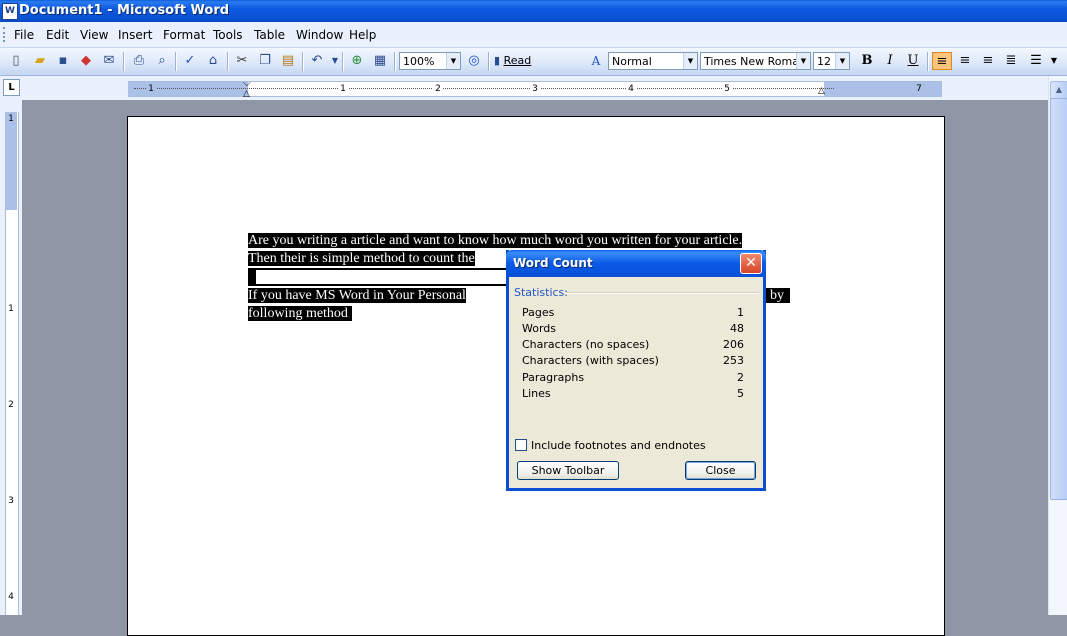 Image resolution: width=1067 pixels, height=636 pixels. Describe the element at coordinates (596, 61) in the screenshot. I see `styles-formatting-icon: A` at that location.